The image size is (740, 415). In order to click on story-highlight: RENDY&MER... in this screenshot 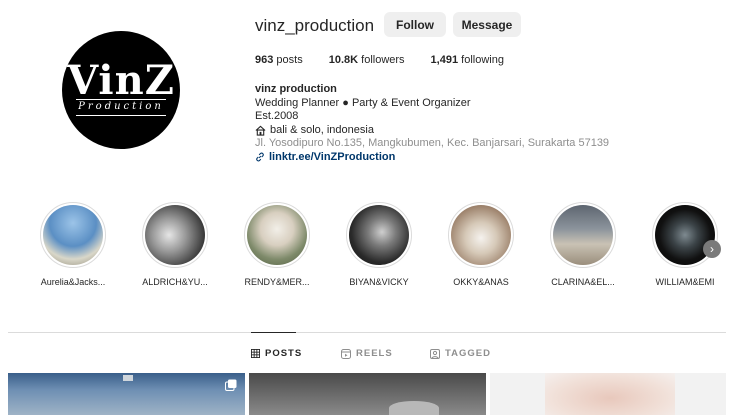, I will do `click(277, 244)`.